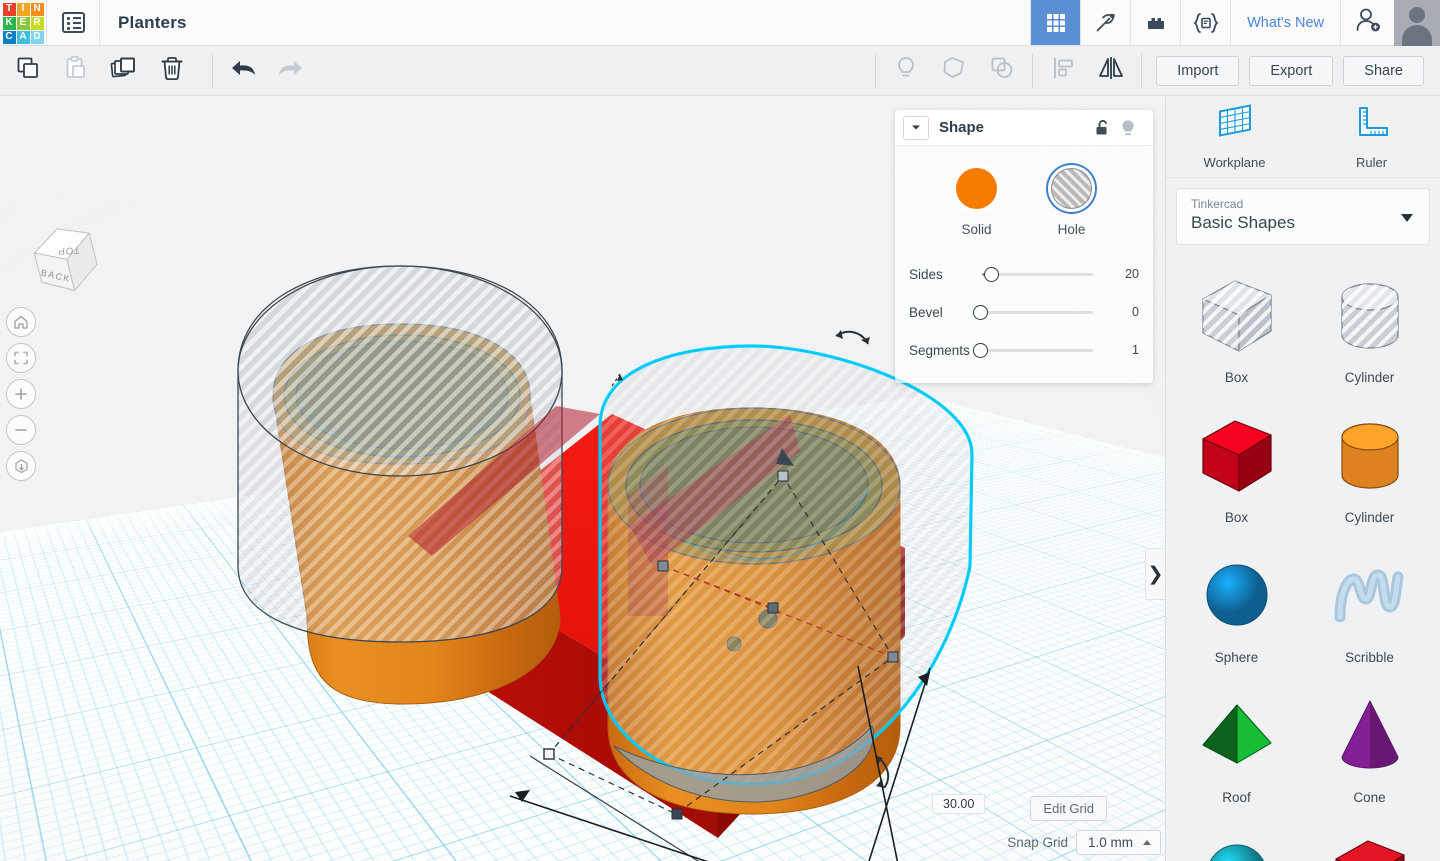  What do you see at coordinates (73, 22) in the screenshot?
I see `document-list-icon` at bounding box center [73, 22].